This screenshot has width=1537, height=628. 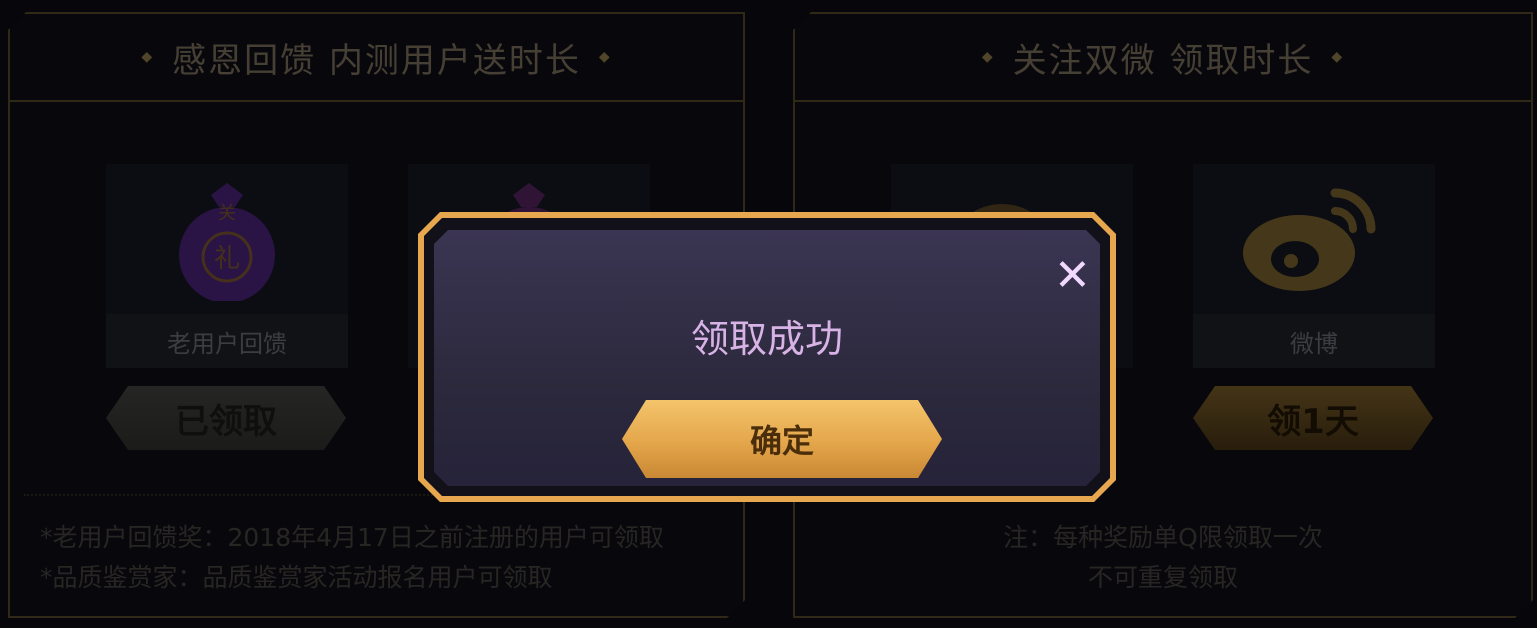 What do you see at coordinates (782, 439) in the screenshot?
I see `confirm-button: 确定` at bounding box center [782, 439].